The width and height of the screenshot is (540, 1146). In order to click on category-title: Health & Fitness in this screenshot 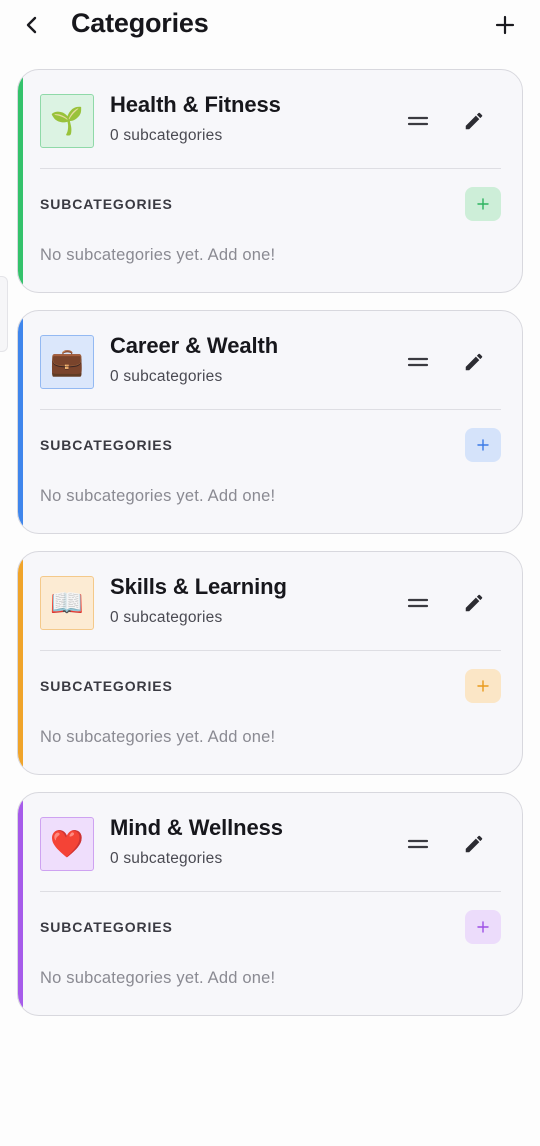, I will do `click(195, 104)`.